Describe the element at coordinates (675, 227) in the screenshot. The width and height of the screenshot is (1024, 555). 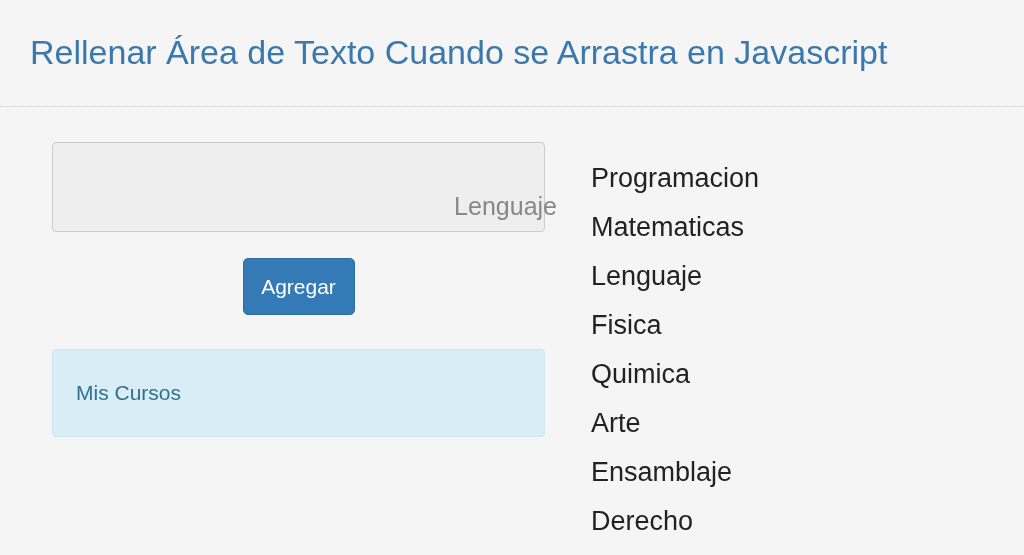
I see `course-item: Matematicas` at that location.